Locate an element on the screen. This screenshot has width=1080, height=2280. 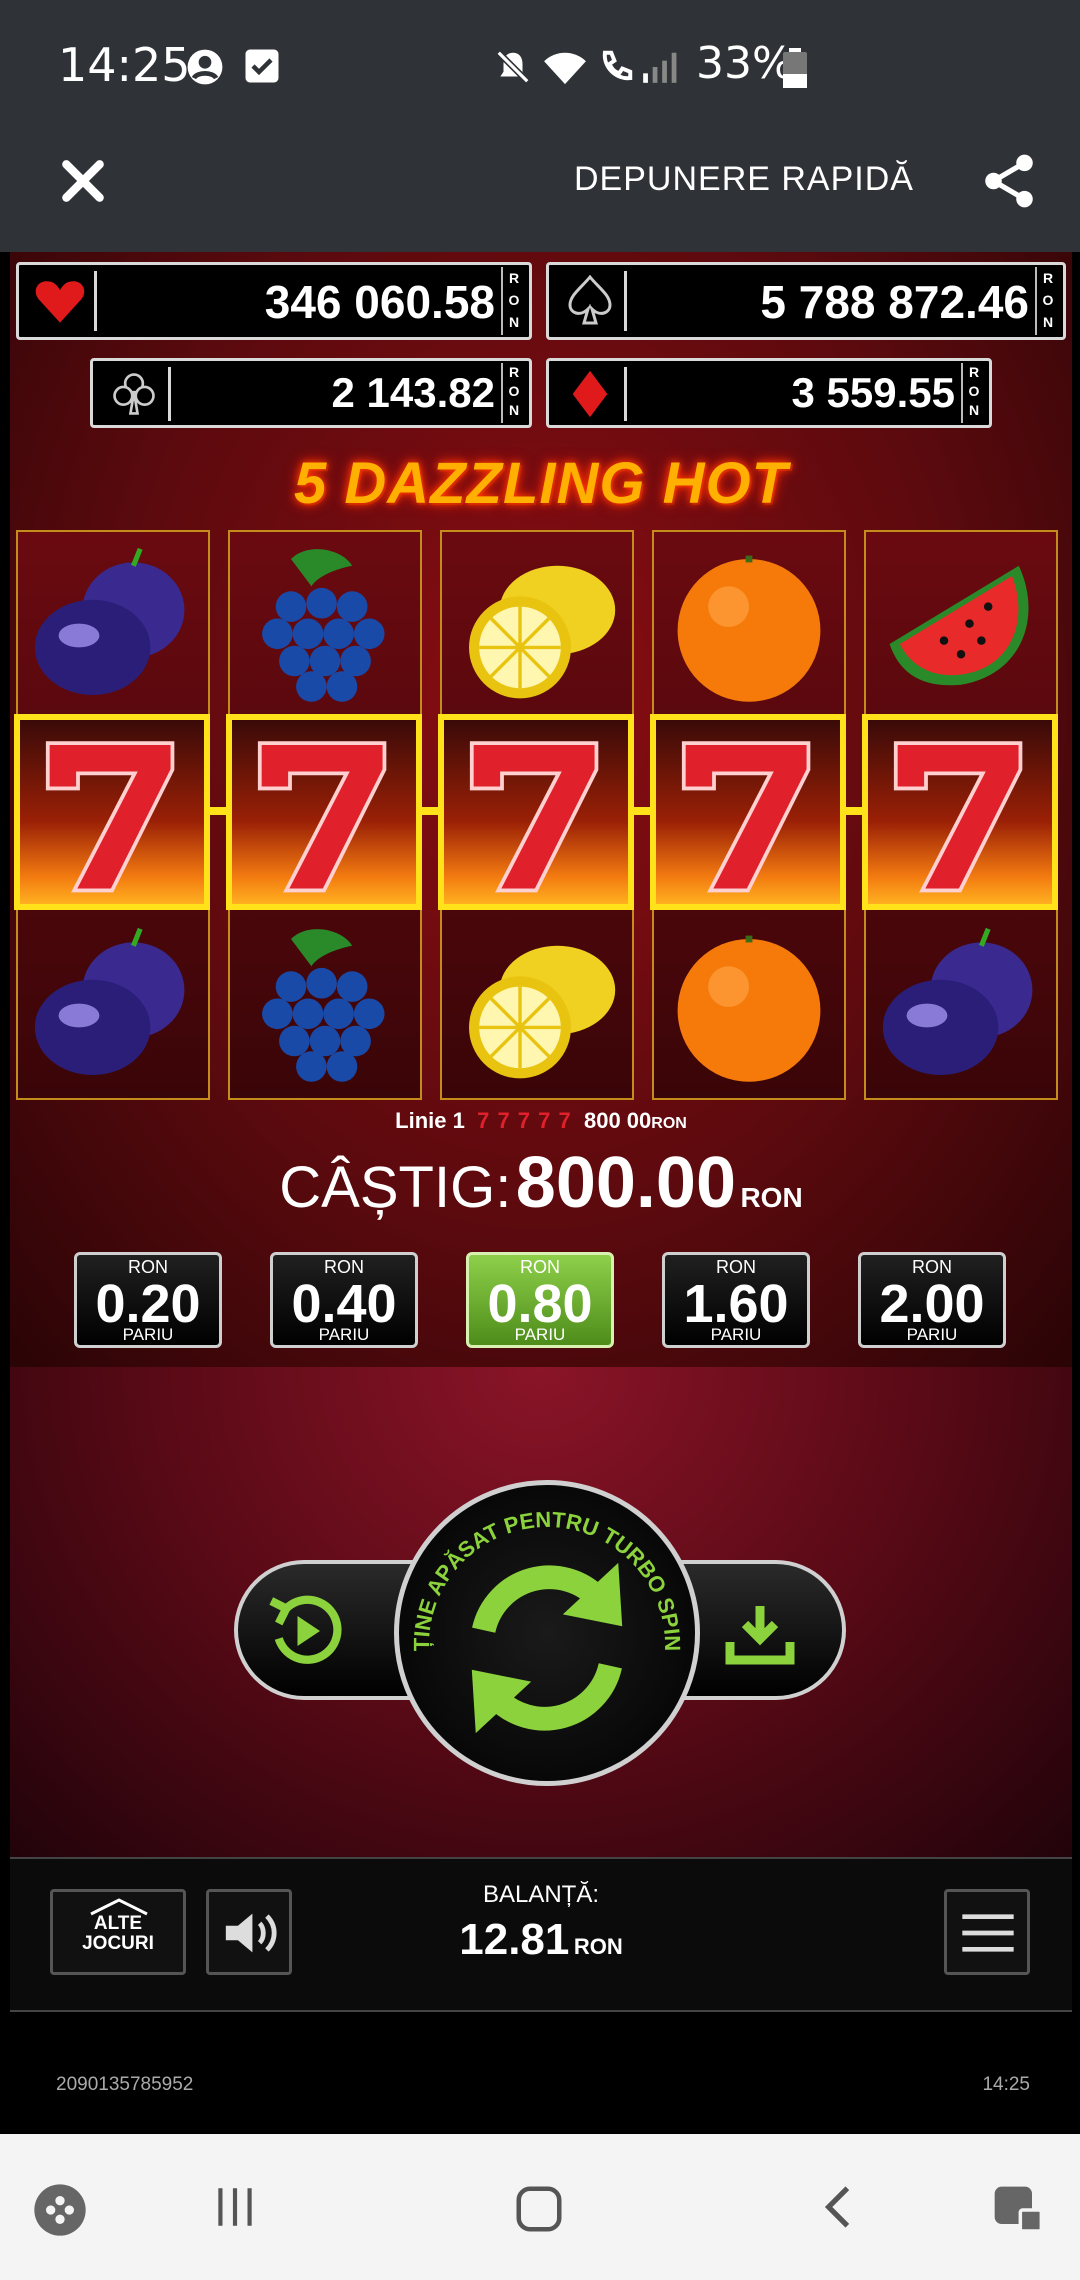
bet-option-2-00: RON 2.00 PARIU is located at coordinates (932, 1300).